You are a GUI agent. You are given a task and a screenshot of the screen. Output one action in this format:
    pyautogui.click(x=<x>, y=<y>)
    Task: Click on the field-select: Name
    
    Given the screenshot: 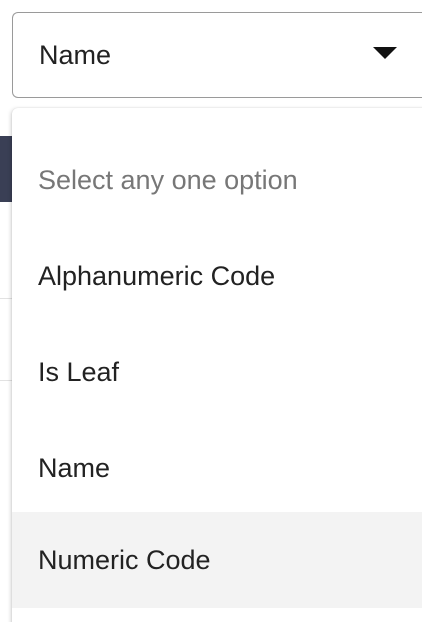 What is the action you would take?
    pyautogui.click(x=217, y=55)
    